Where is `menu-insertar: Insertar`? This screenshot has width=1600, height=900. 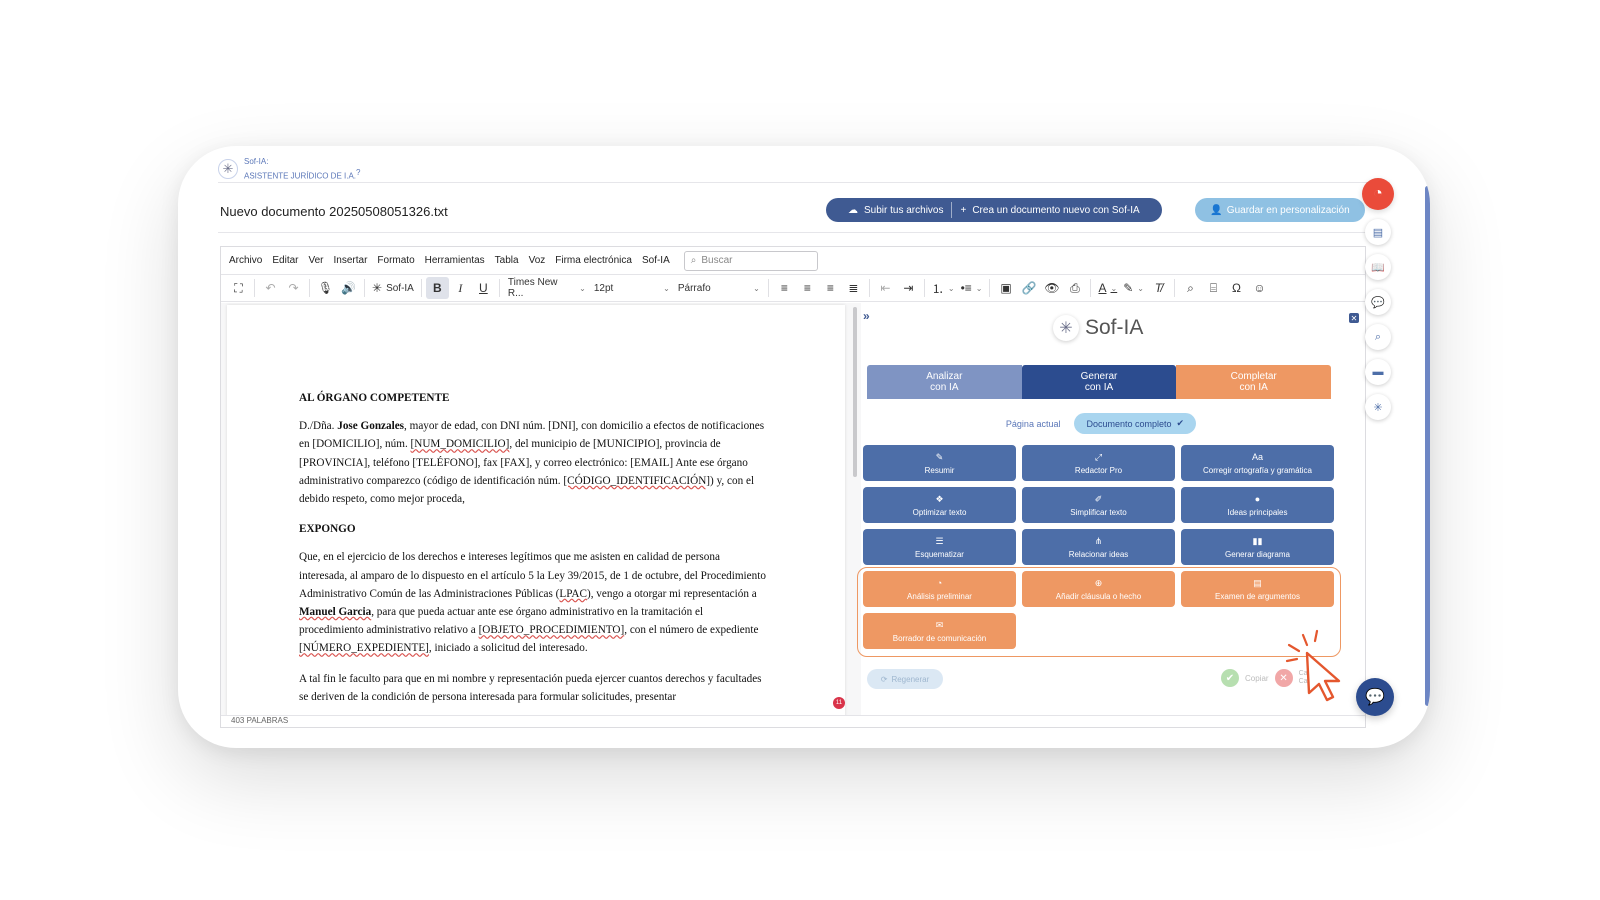
menu-insertar: Insertar is located at coordinates (351, 260).